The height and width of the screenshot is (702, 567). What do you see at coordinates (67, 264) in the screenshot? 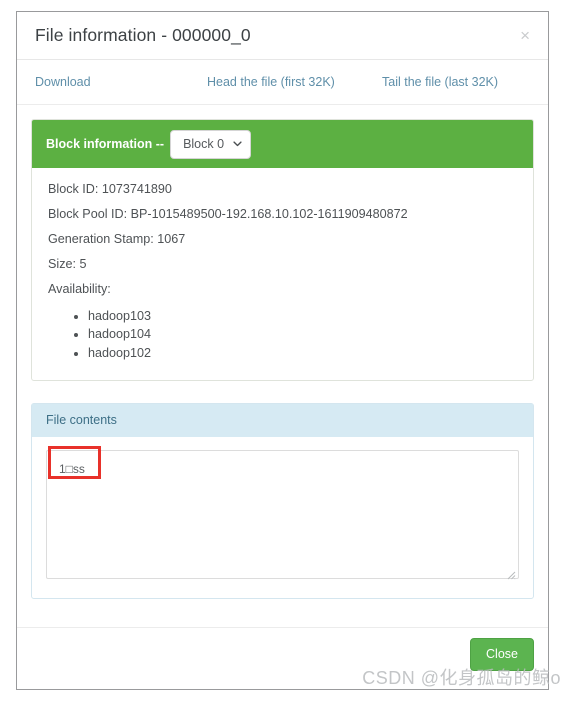
I see `size-line: Size: 5` at bounding box center [67, 264].